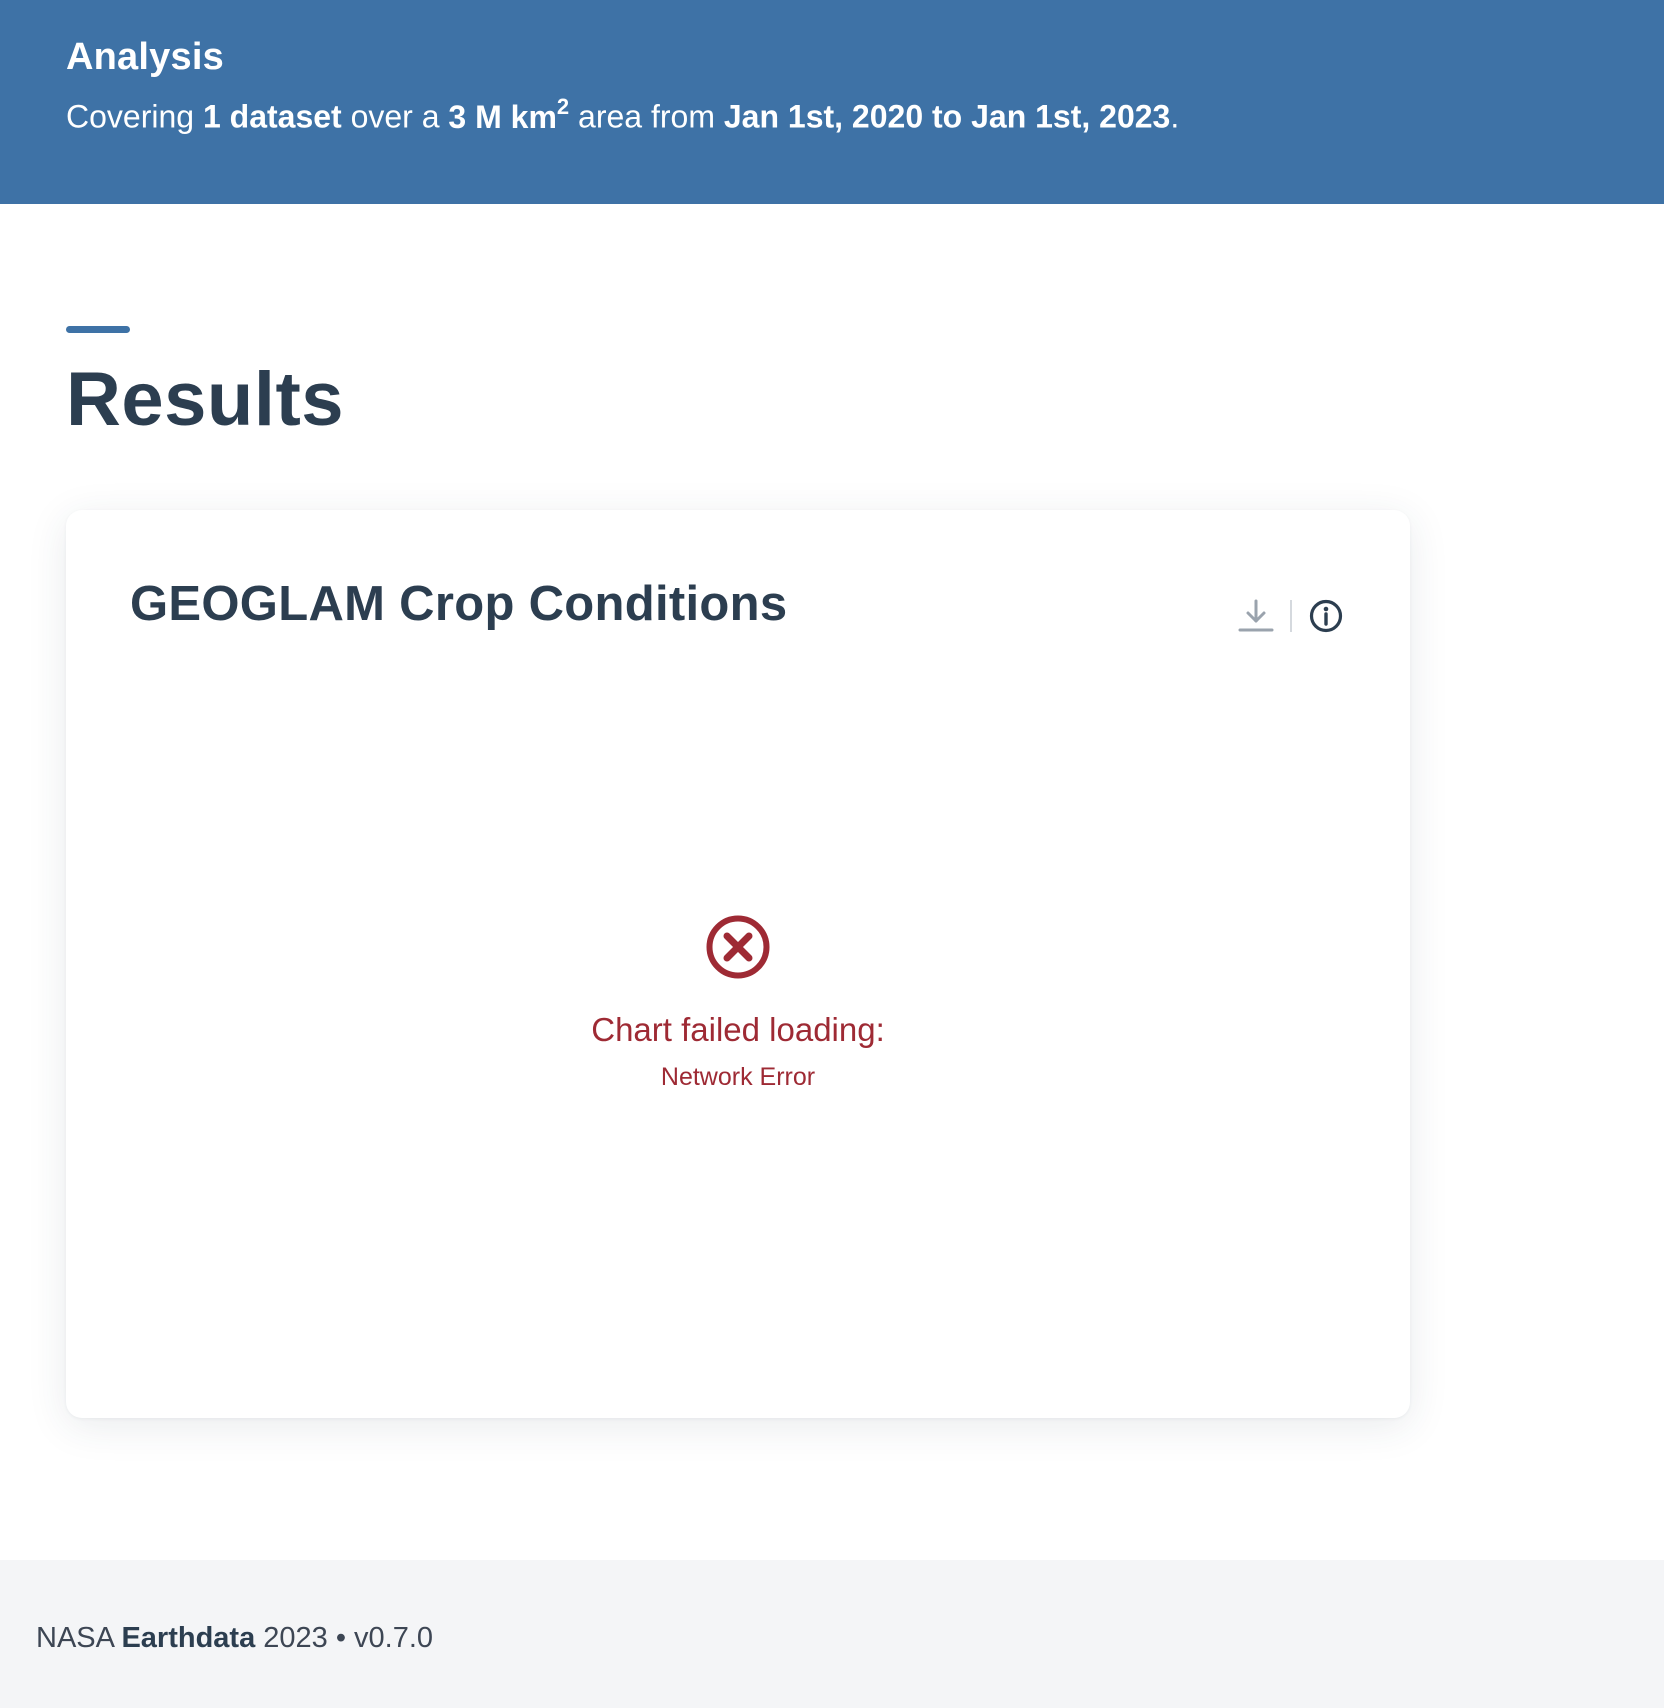 The width and height of the screenshot is (1664, 1708). Describe the element at coordinates (947, 116) in the screenshot. I see `summary-date-range: Jan 1st, 2020 to Jan 1st, 2023` at that location.